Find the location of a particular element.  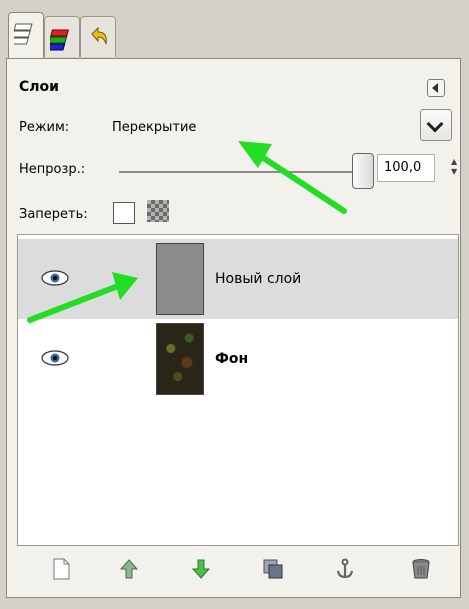

arrow-to-mode-icon is located at coordinates (292, 177).